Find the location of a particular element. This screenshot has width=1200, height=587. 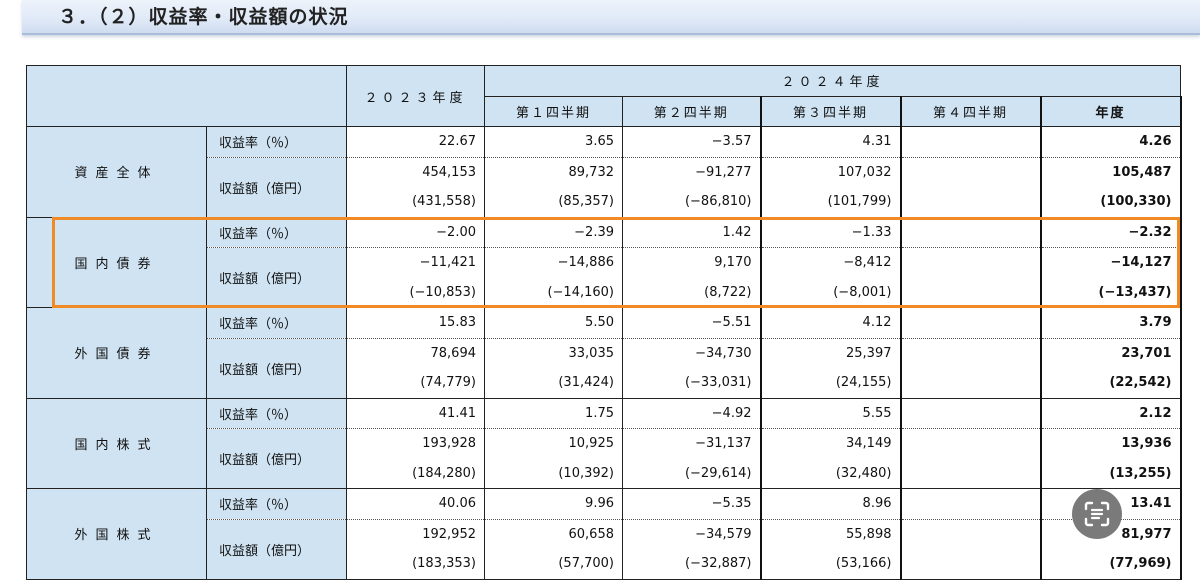

value-cell: −2.32 is located at coordinates (1110, 232).